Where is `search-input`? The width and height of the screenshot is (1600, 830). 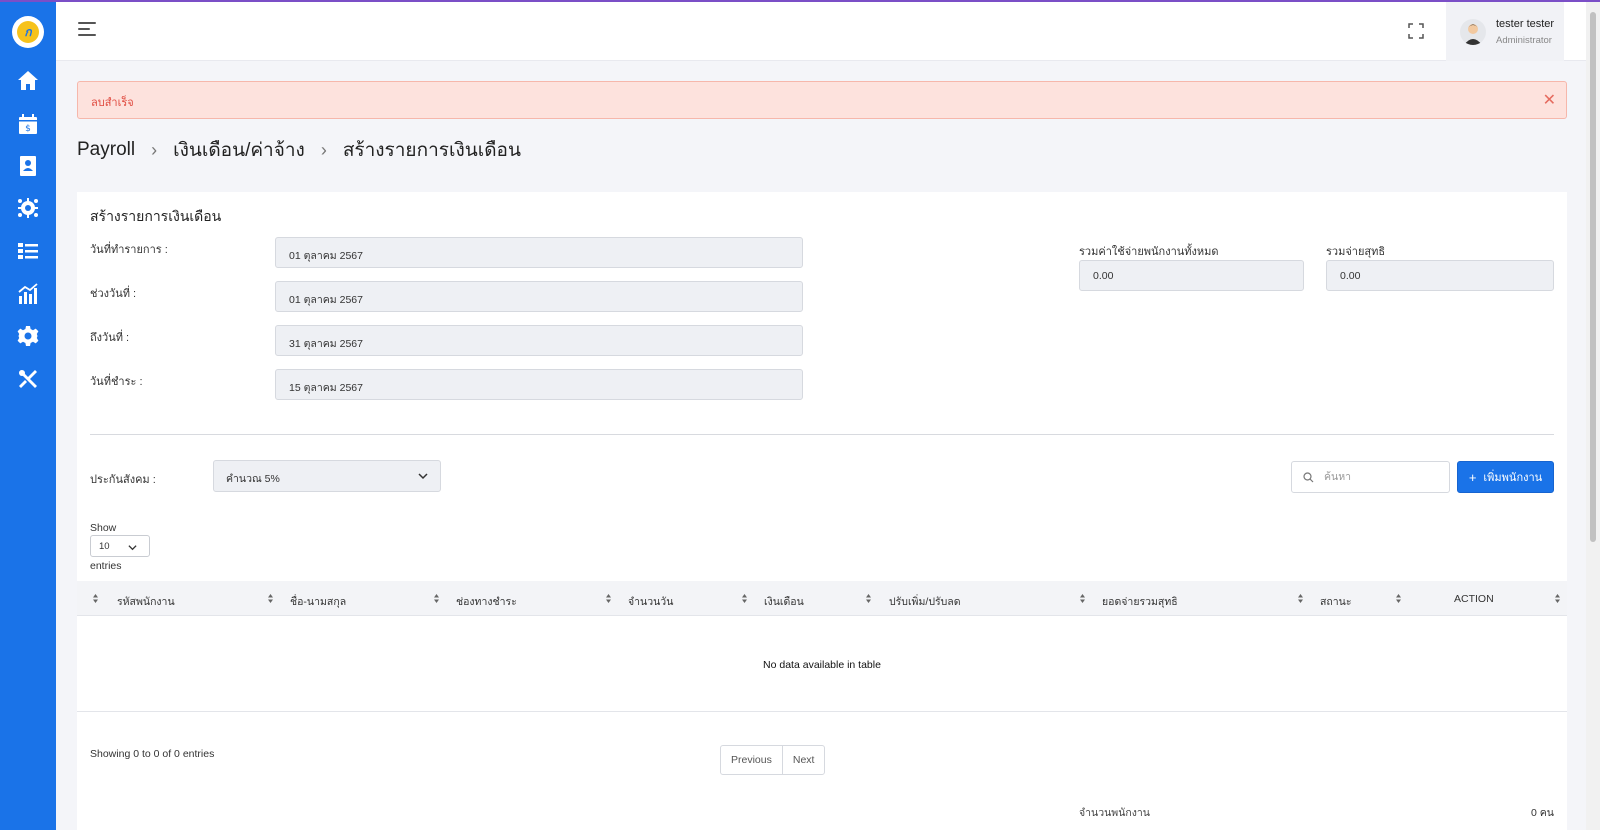 search-input is located at coordinates (1384, 477).